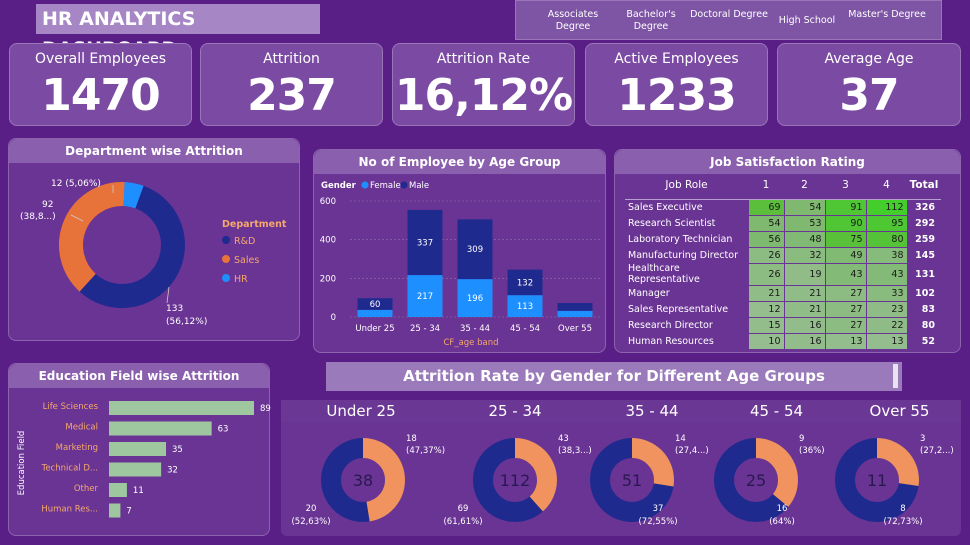 This screenshot has width=970, height=545. What do you see at coordinates (692, 451) in the screenshot?
I see `orange-pct-label: (27,4...)` at bounding box center [692, 451].